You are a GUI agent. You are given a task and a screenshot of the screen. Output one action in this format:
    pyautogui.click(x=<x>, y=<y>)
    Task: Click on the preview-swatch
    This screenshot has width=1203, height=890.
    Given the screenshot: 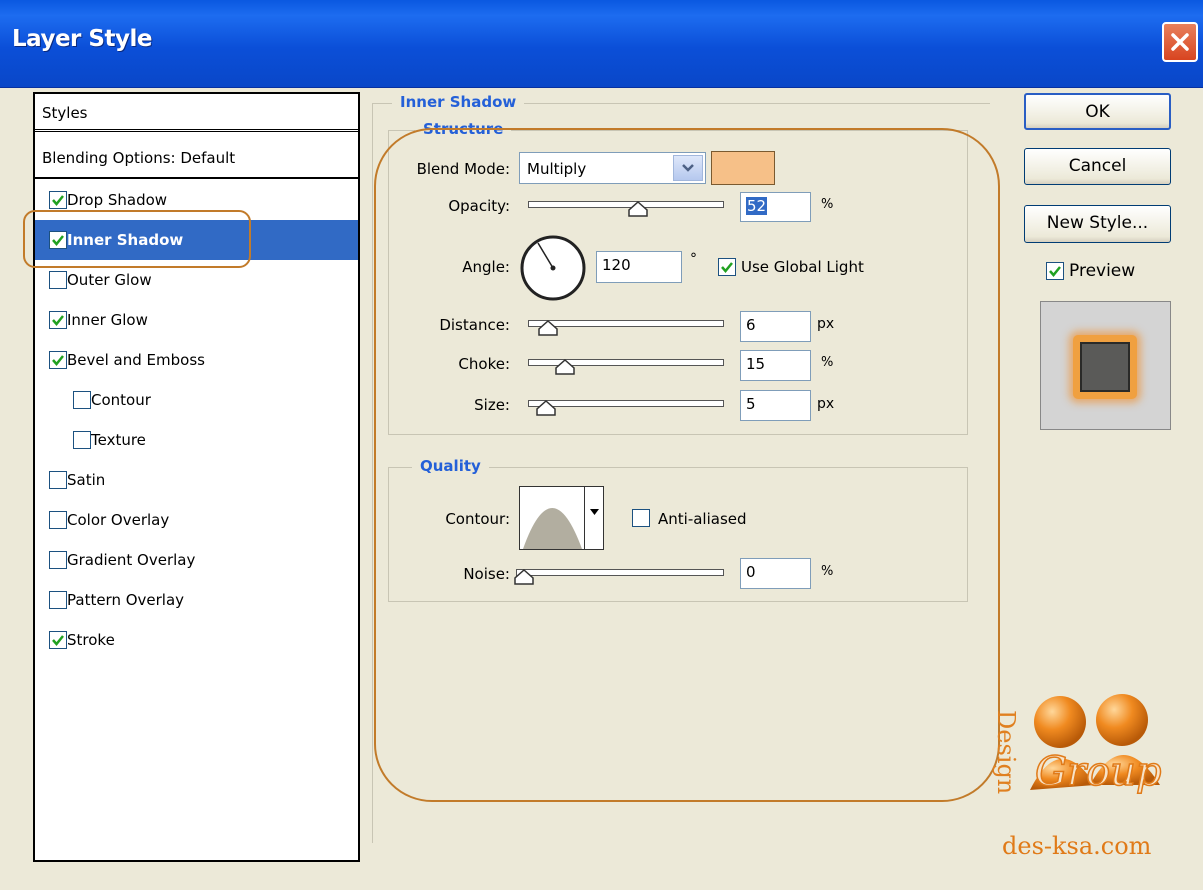 What is the action you would take?
    pyautogui.click(x=1105, y=367)
    